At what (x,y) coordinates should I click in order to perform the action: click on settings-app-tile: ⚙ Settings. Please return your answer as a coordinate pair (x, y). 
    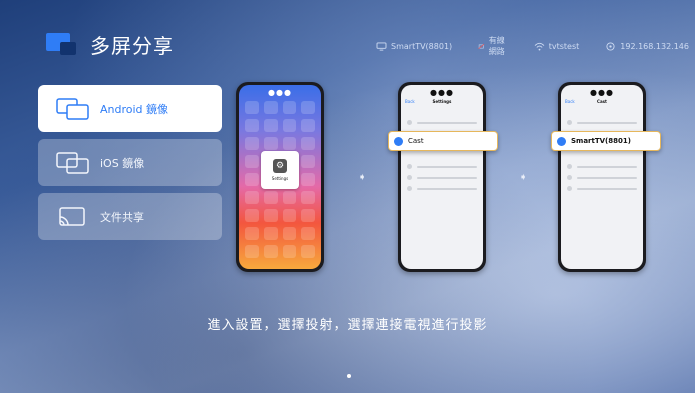
    Looking at the image, I should click on (280, 170).